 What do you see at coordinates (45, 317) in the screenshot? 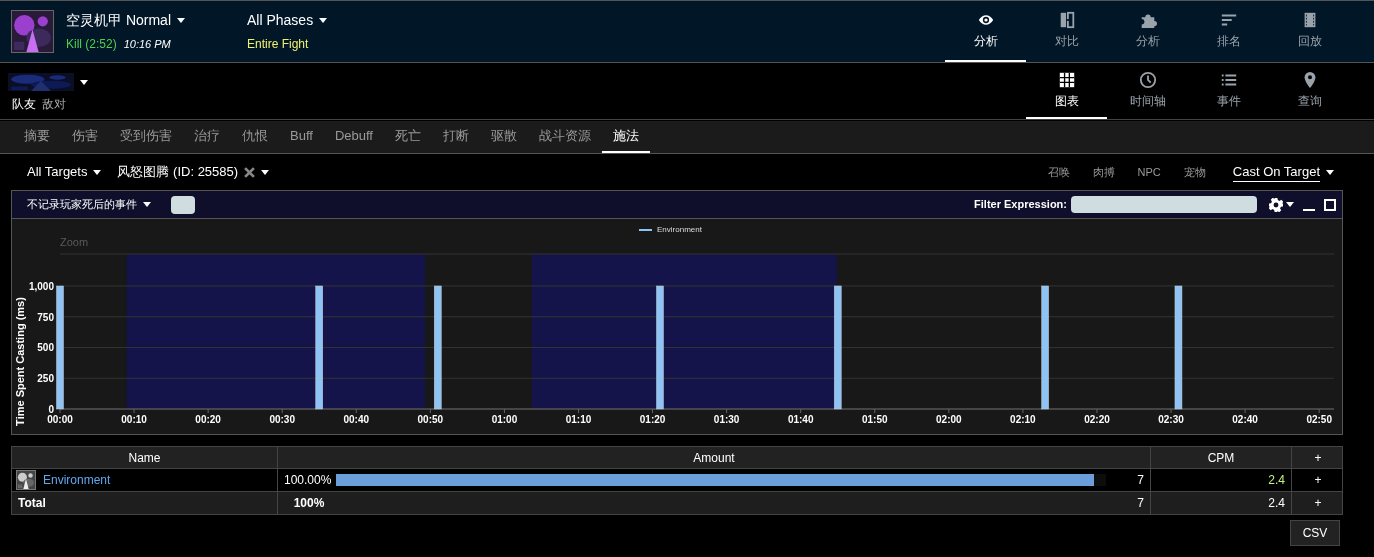
I see `y-tick-label: 750` at bounding box center [45, 317].